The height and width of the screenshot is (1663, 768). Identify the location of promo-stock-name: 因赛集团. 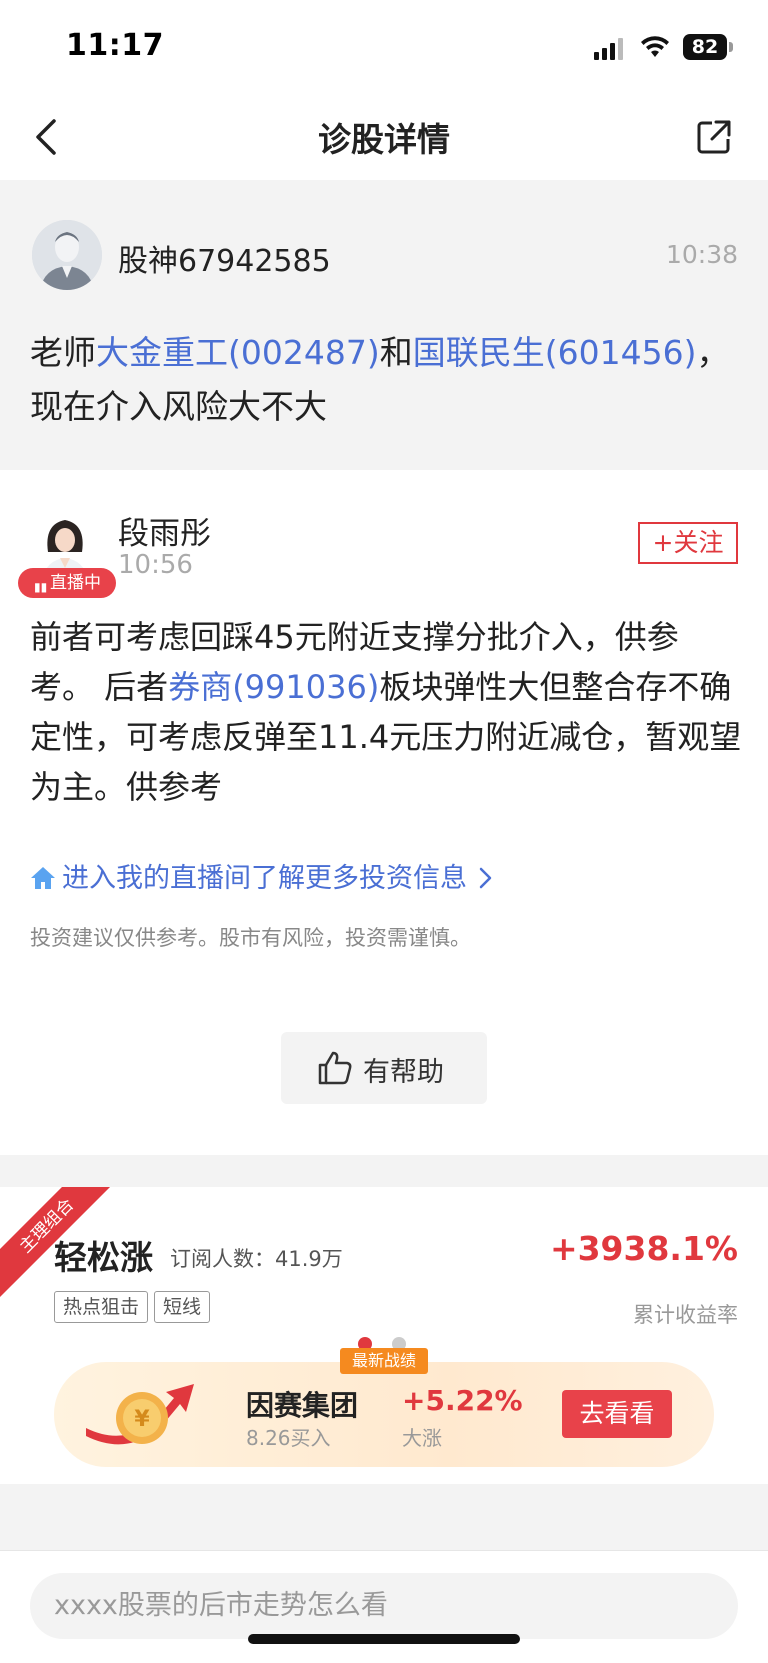
(302, 1405).